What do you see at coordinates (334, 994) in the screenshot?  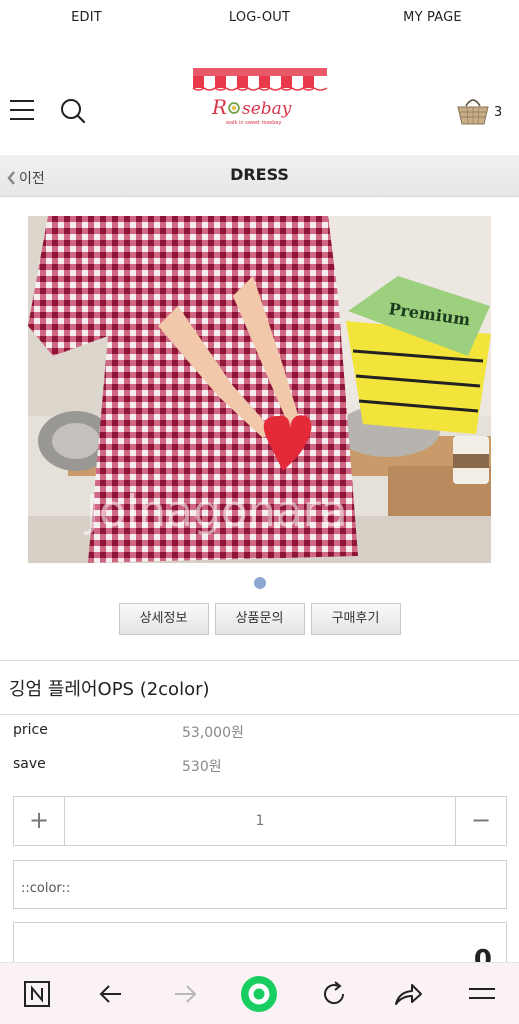 I see `refresh-icon` at bounding box center [334, 994].